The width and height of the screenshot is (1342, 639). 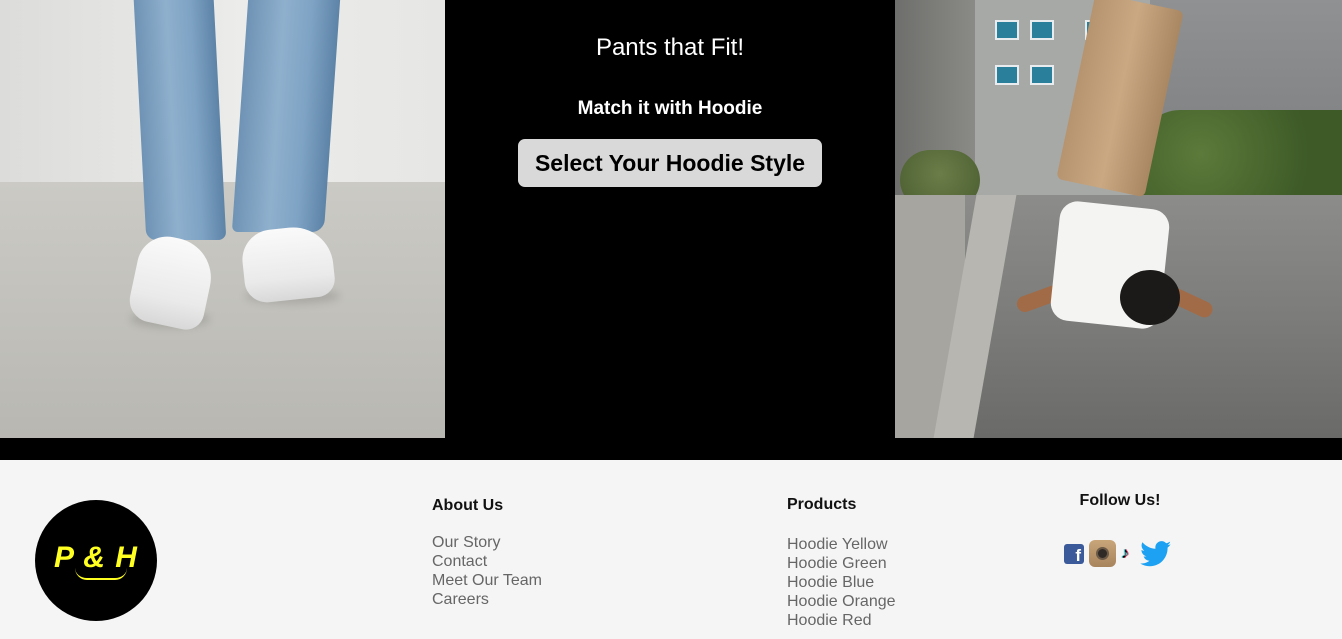 I want to click on hero-title: Pants that Fit!, so click(x=670, y=47).